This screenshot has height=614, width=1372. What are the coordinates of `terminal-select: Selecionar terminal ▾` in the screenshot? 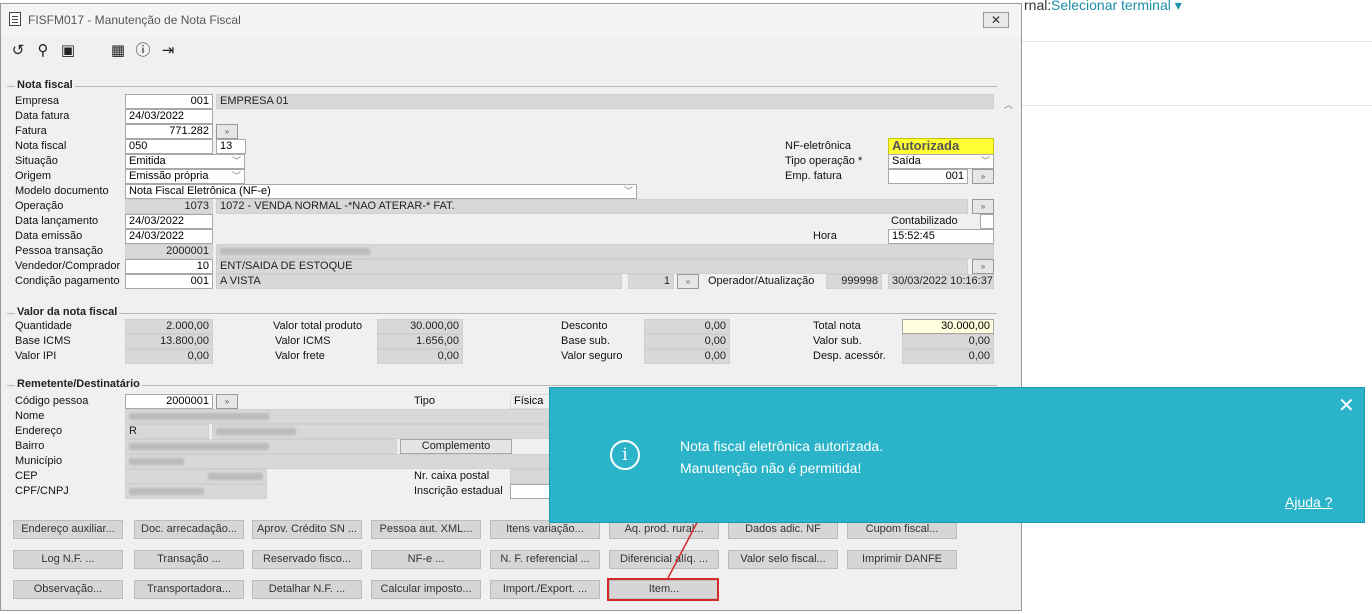 It's located at (1116, 7).